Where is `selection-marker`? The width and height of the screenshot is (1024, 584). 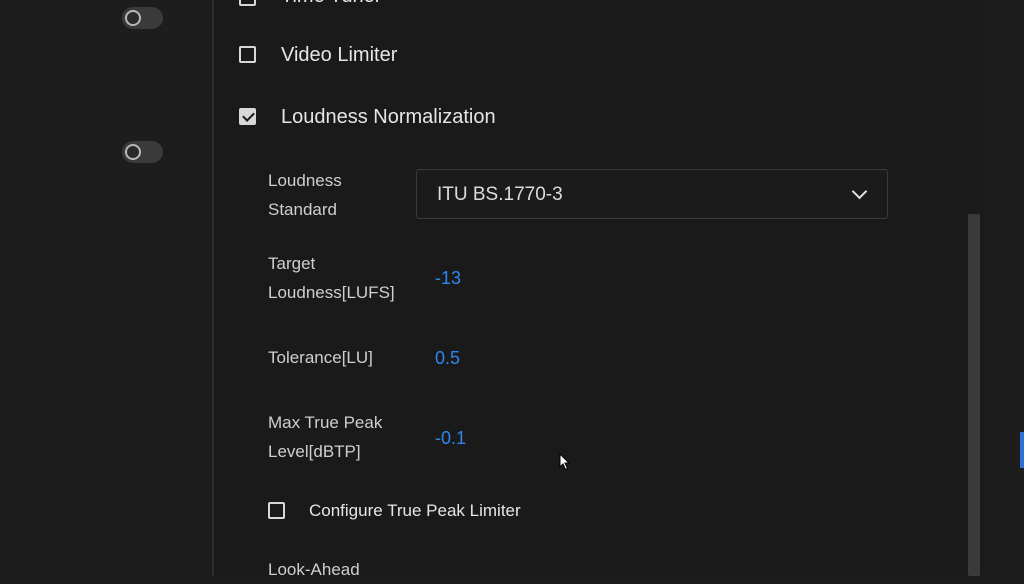
selection-marker is located at coordinates (1022, 450).